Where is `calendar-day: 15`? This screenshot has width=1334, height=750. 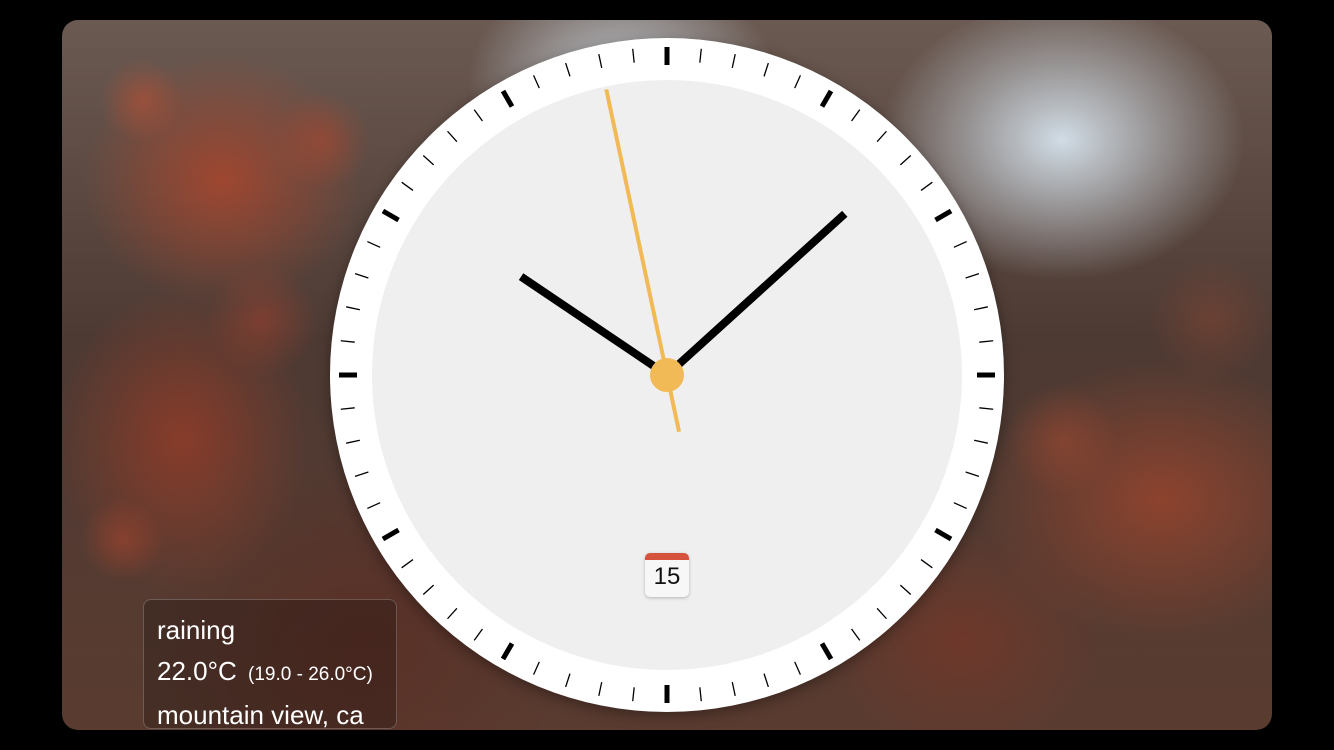
calendar-day: 15 is located at coordinates (667, 576).